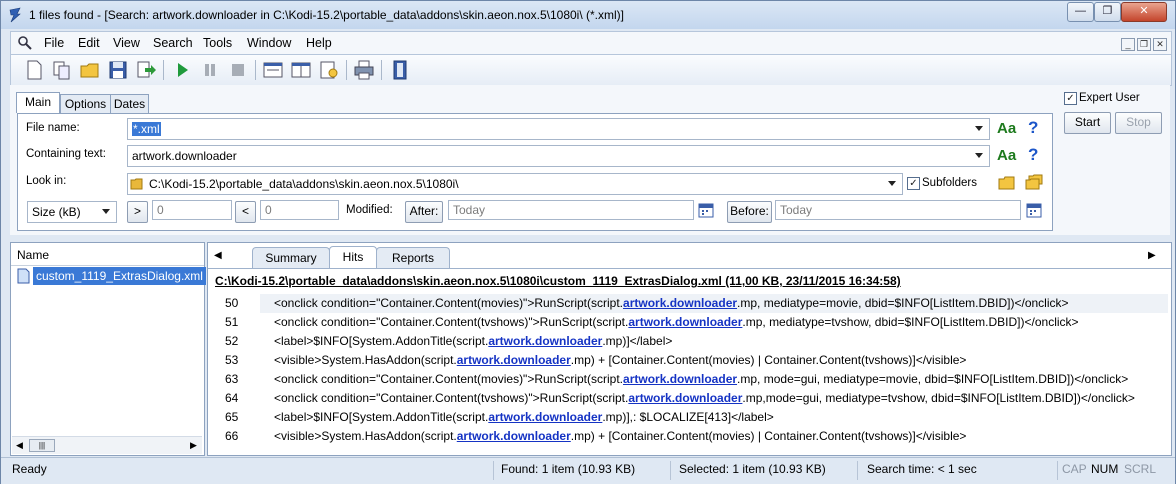  What do you see at coordinates (146, 129) in the screenshot?
I see `file-name-value: *.xml` at bounding box center [146, 129].